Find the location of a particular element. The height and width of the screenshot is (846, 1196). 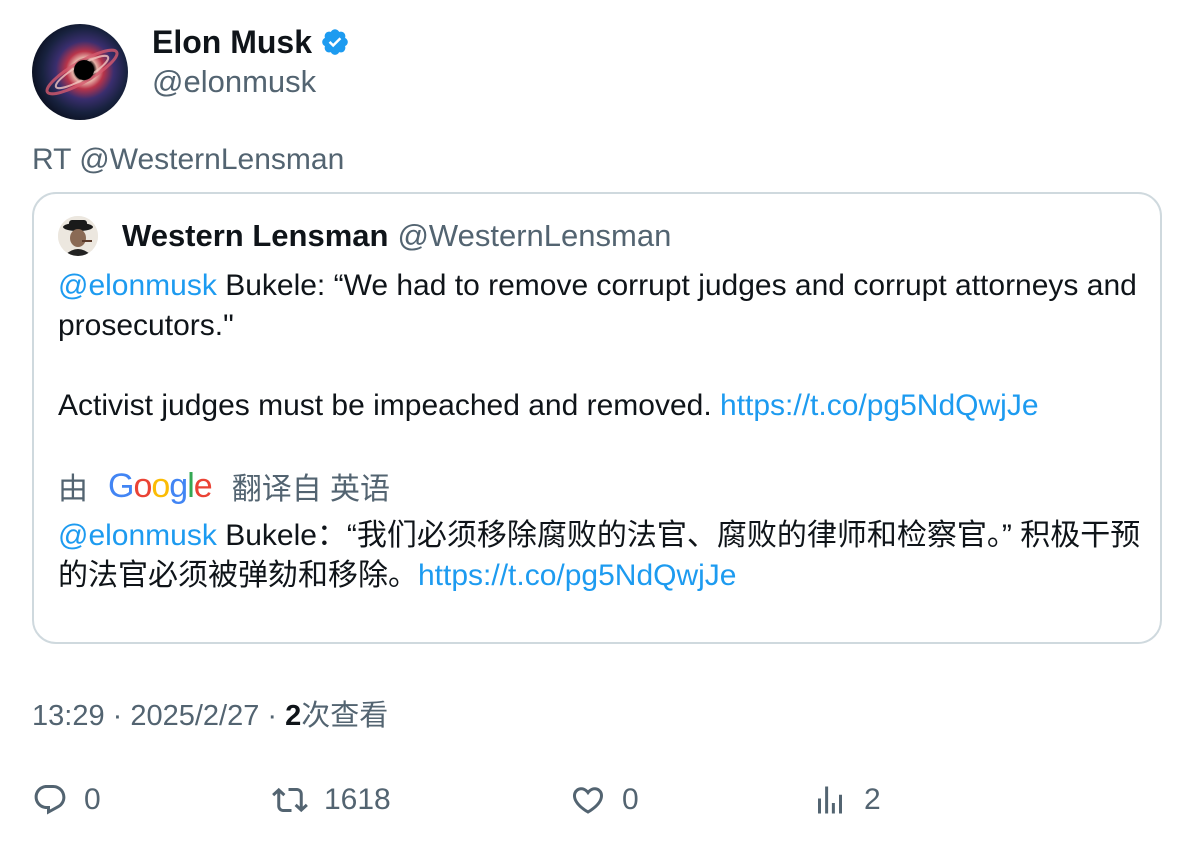

translation-attribution: 由 Google 翻译自 英语 is located at coordinates (224, 486).